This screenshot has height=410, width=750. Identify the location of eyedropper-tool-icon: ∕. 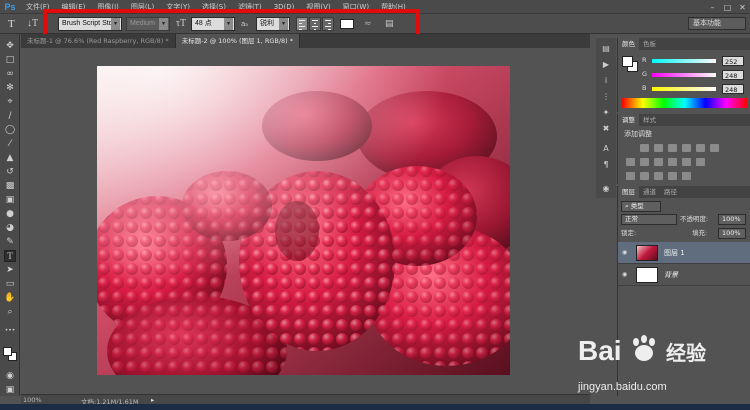
(10, 116).